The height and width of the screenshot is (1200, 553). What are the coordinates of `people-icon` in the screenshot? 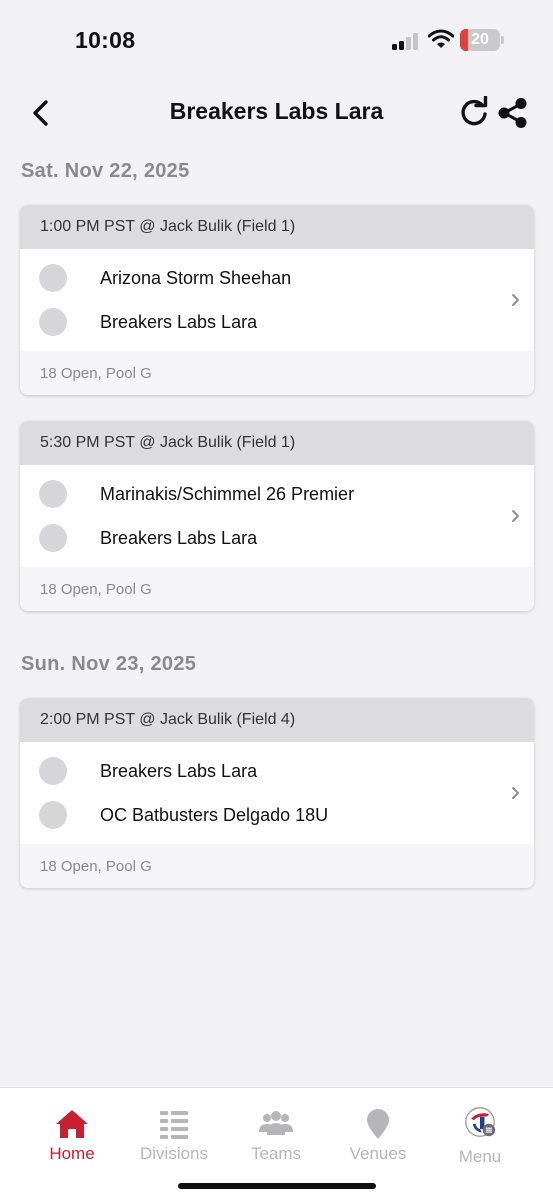 It's located at (276, 1123).